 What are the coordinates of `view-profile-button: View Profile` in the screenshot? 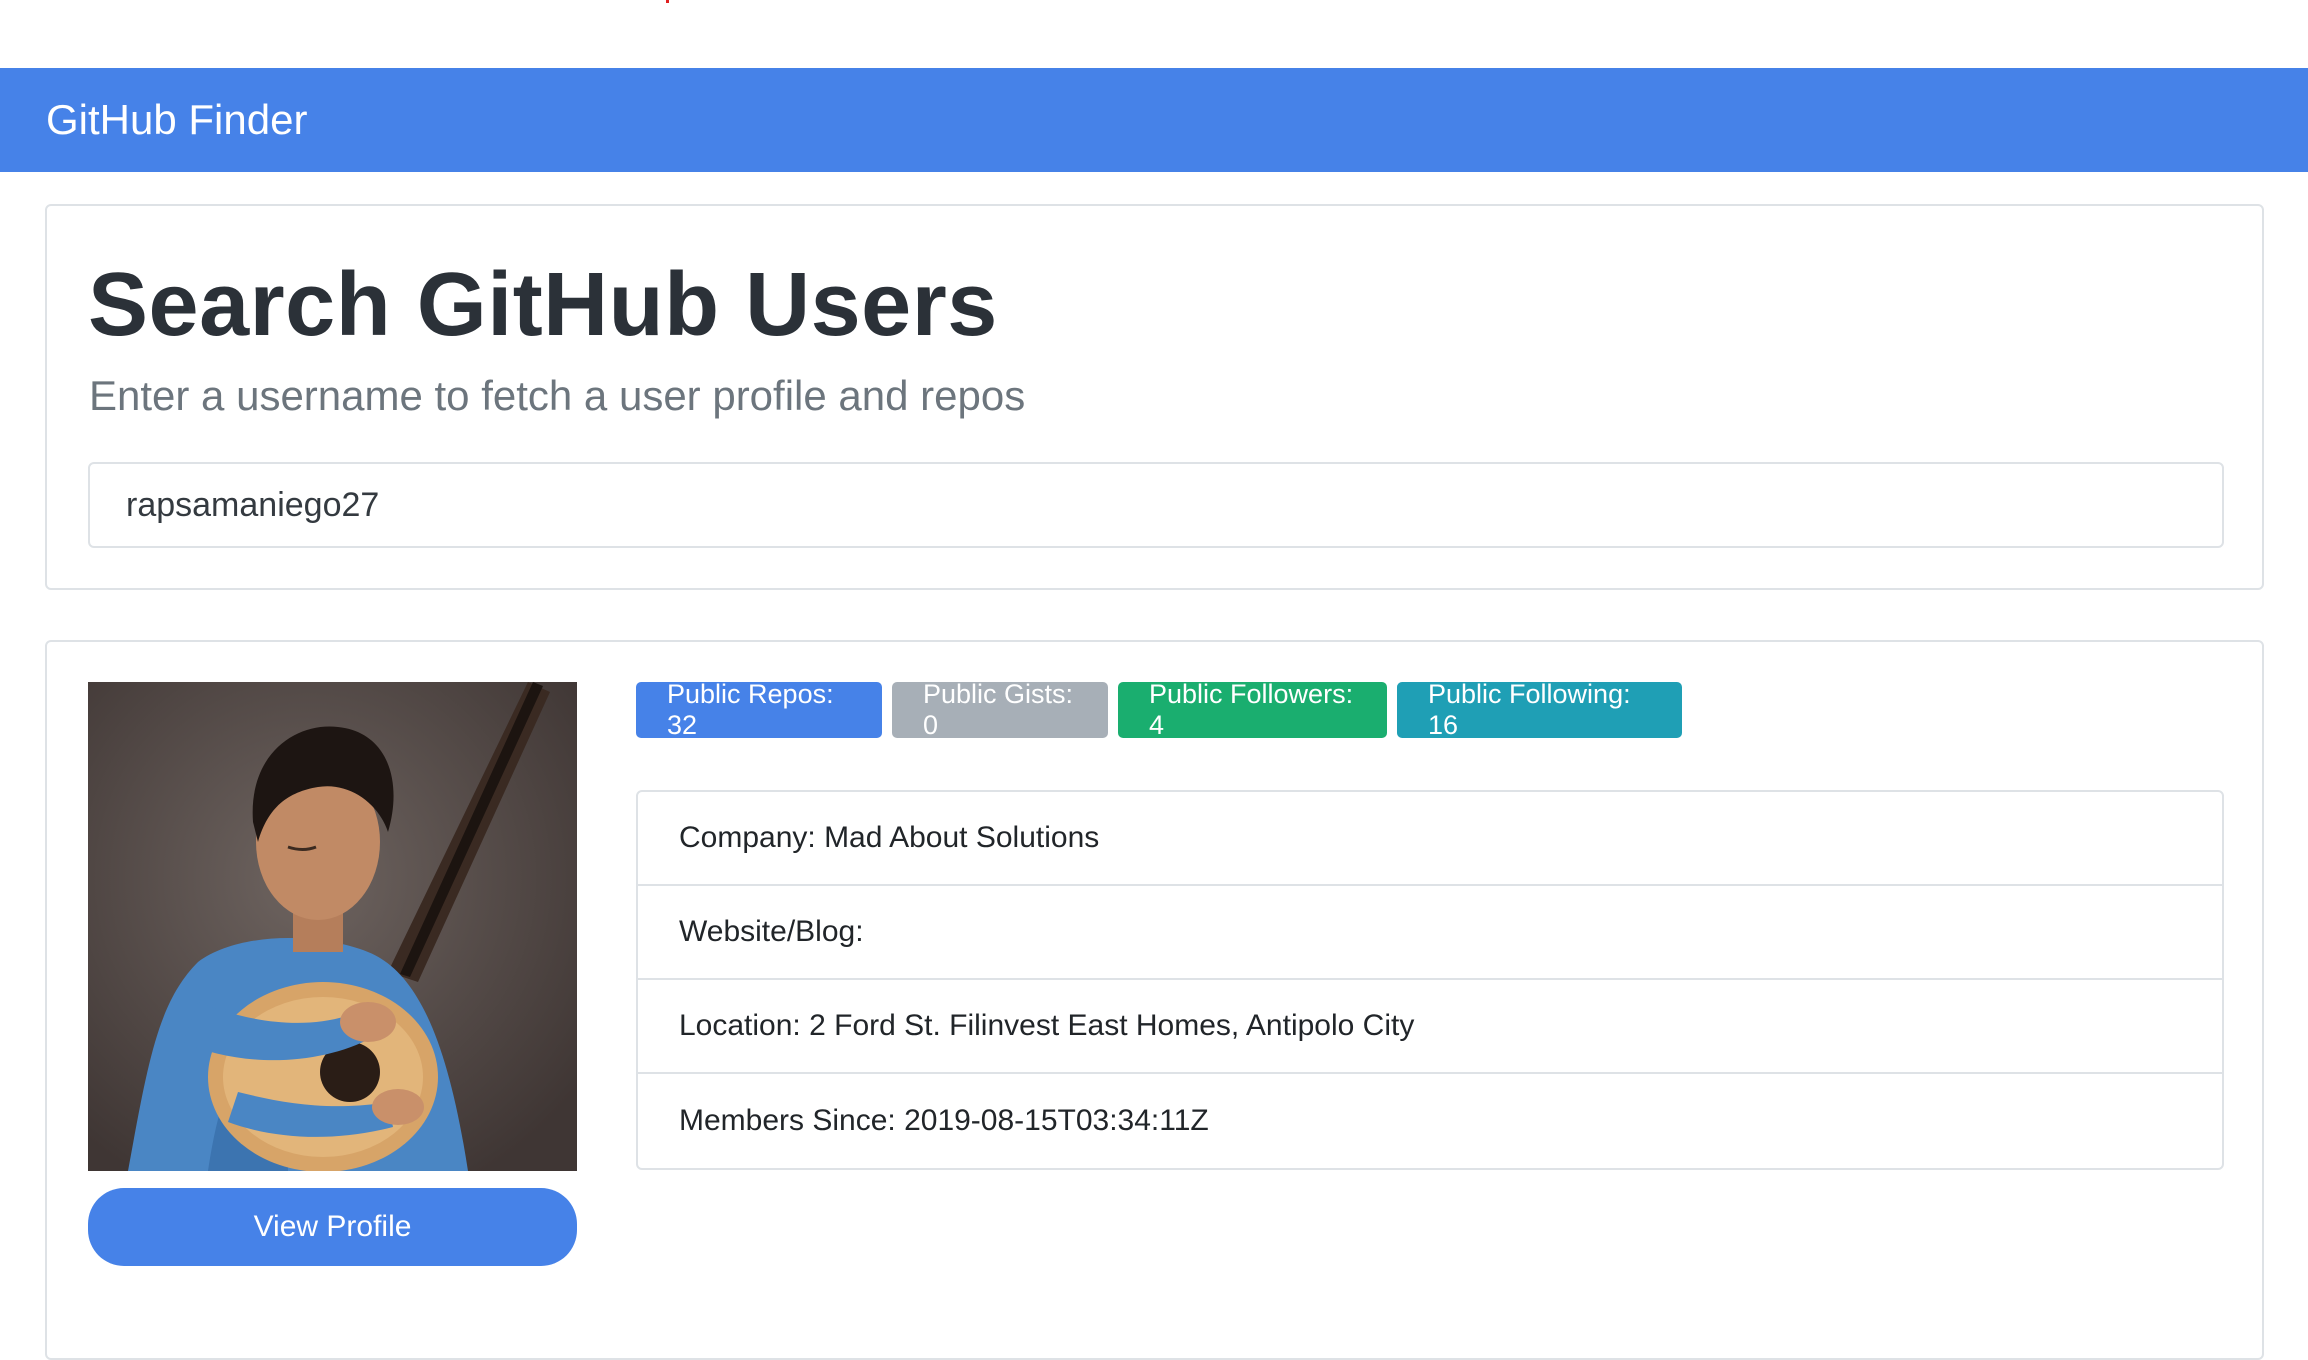 It's located at (332, 1227).